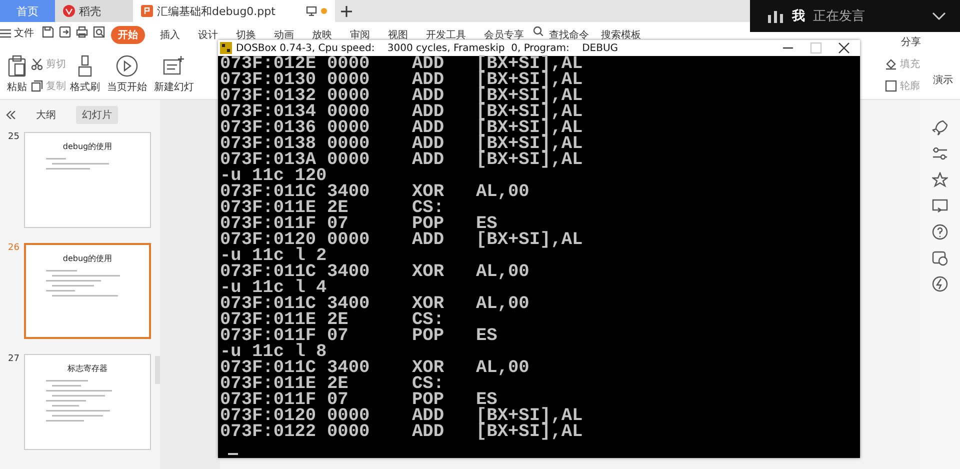 The image size is (960, 469). I want to click on panel-tab: 大纲, so click(46, 115).